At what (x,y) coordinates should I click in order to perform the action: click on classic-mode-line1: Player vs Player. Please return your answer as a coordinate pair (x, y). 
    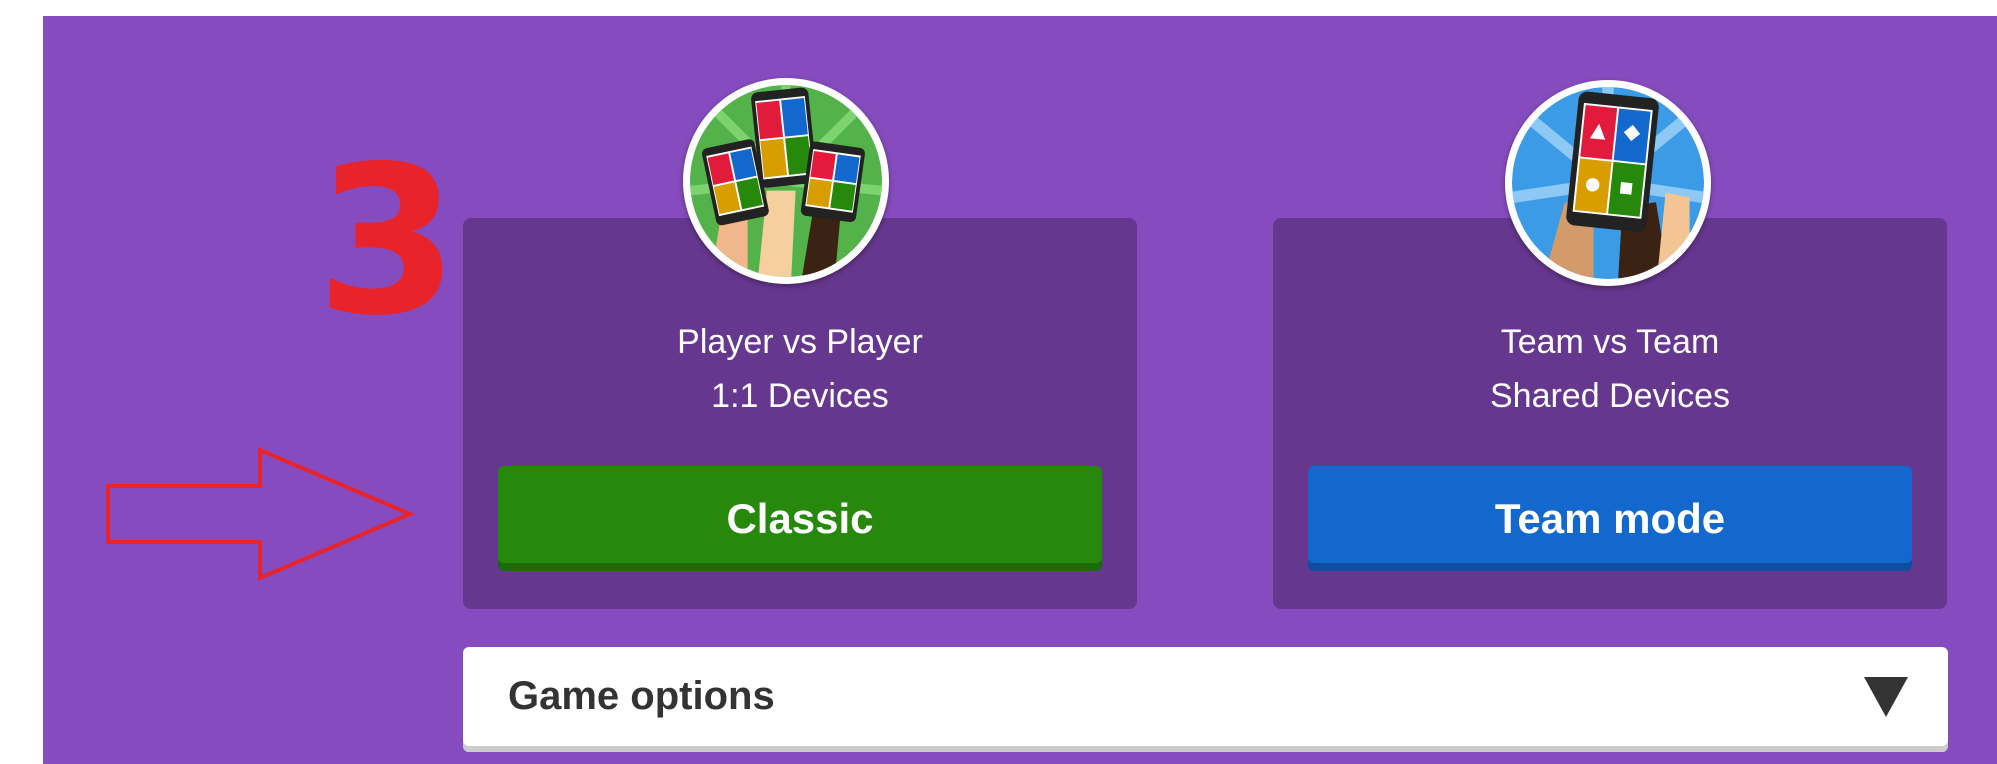
    Looking at the image, I should click on (800, 342).